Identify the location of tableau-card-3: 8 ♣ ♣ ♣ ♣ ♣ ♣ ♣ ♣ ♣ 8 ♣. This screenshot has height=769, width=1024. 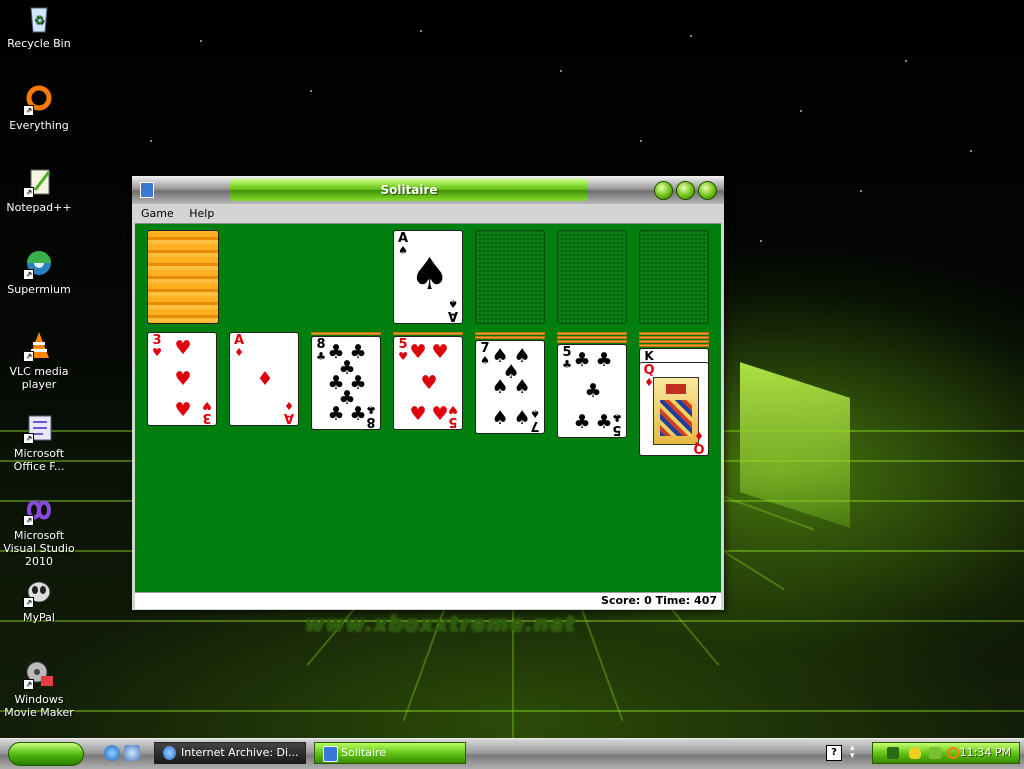
(346, 383).